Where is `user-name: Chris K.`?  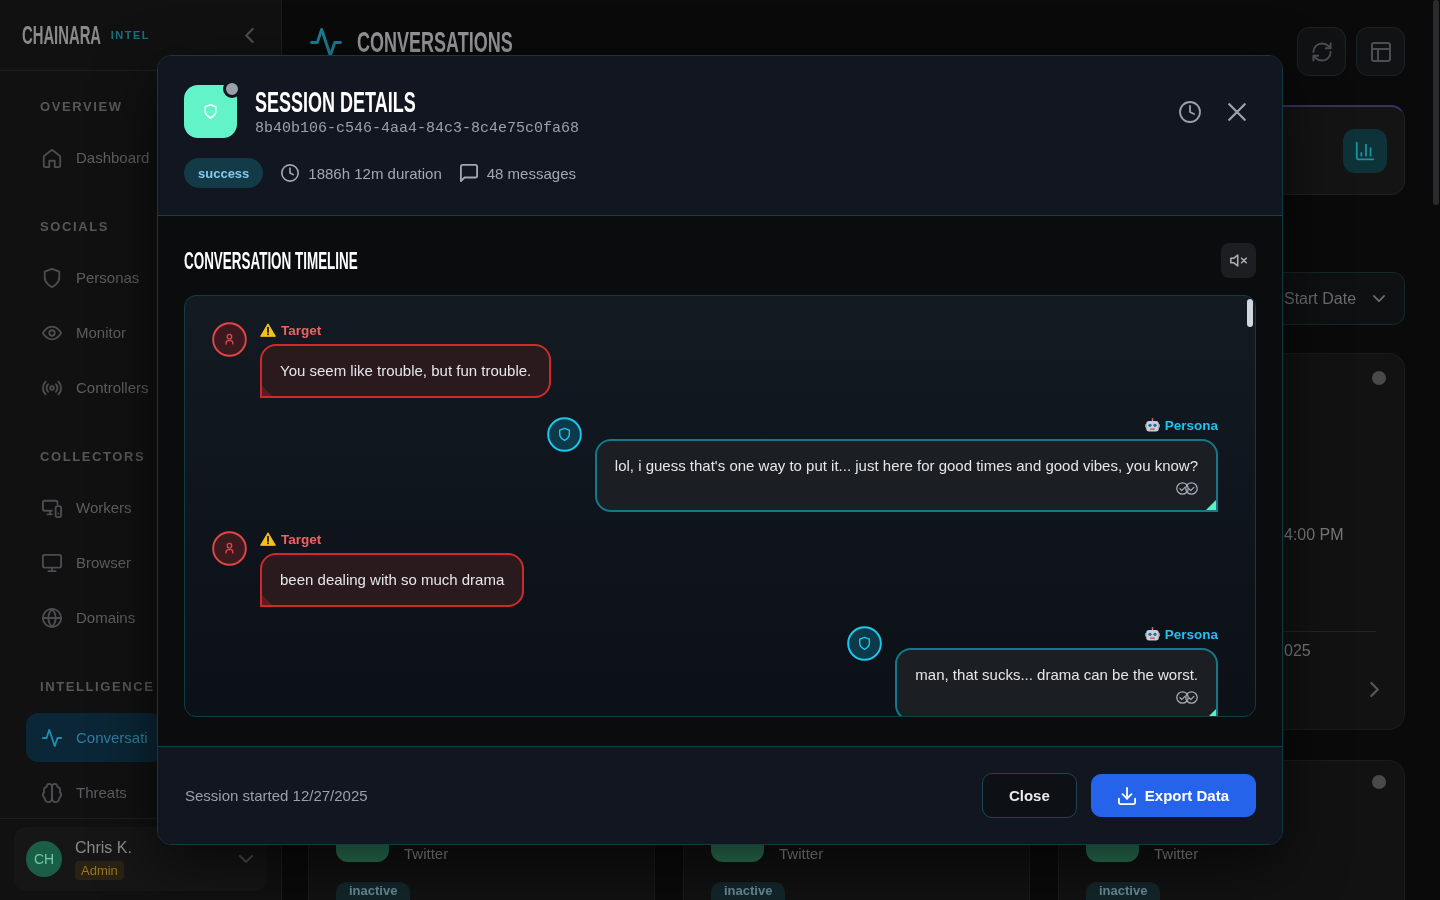 user-name: Chris K. is located at coordinates (103, 847).